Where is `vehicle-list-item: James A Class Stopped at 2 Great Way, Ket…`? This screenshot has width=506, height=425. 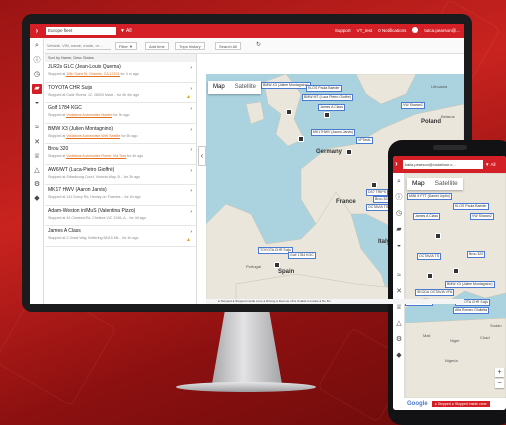 vehicle-list-item: James A Class Stopped at 2 Great Way, Ket… is located at coordinates (120, 236).